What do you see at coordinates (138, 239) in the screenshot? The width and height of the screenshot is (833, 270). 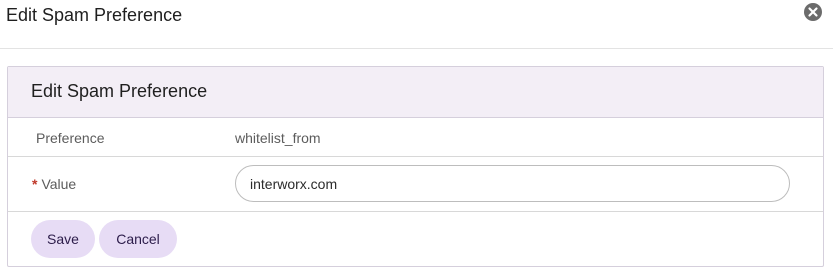 I see `cancel-button: Cancel` at bounding box center [138, 239].